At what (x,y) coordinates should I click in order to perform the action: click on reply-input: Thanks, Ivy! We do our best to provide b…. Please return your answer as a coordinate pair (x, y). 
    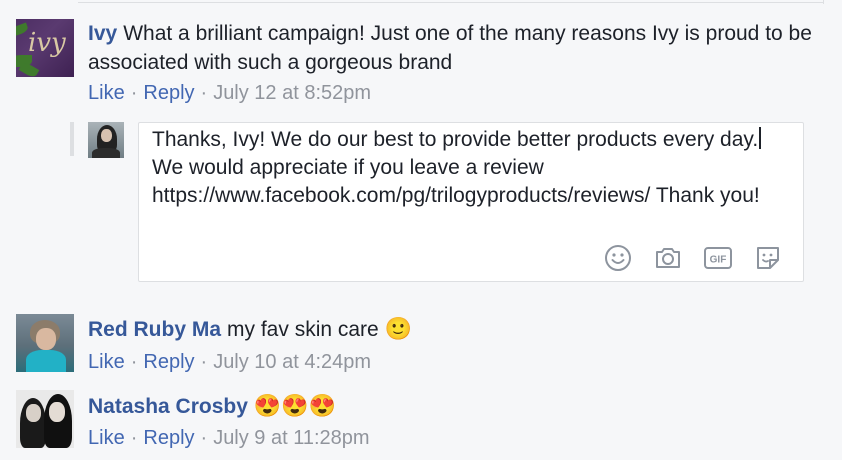
    Looking at the image, I should click on (471, 168).